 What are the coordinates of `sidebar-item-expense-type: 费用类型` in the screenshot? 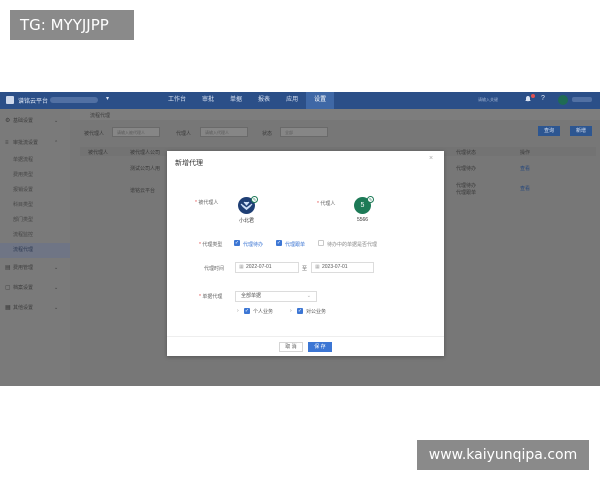 It's located at (35, 175).